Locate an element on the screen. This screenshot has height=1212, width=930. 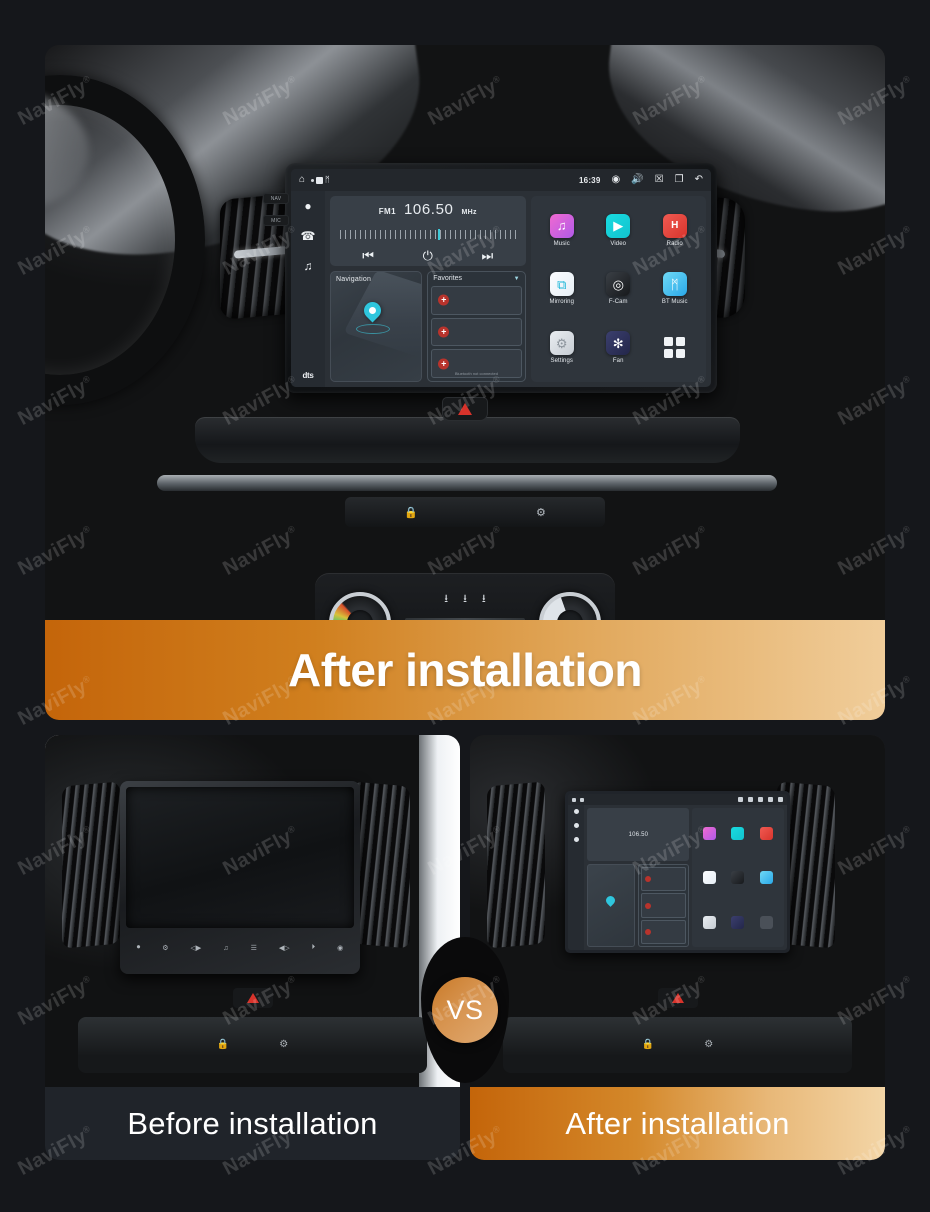
installed-head-unit: 106.50 is located at coordinates (677, 872).